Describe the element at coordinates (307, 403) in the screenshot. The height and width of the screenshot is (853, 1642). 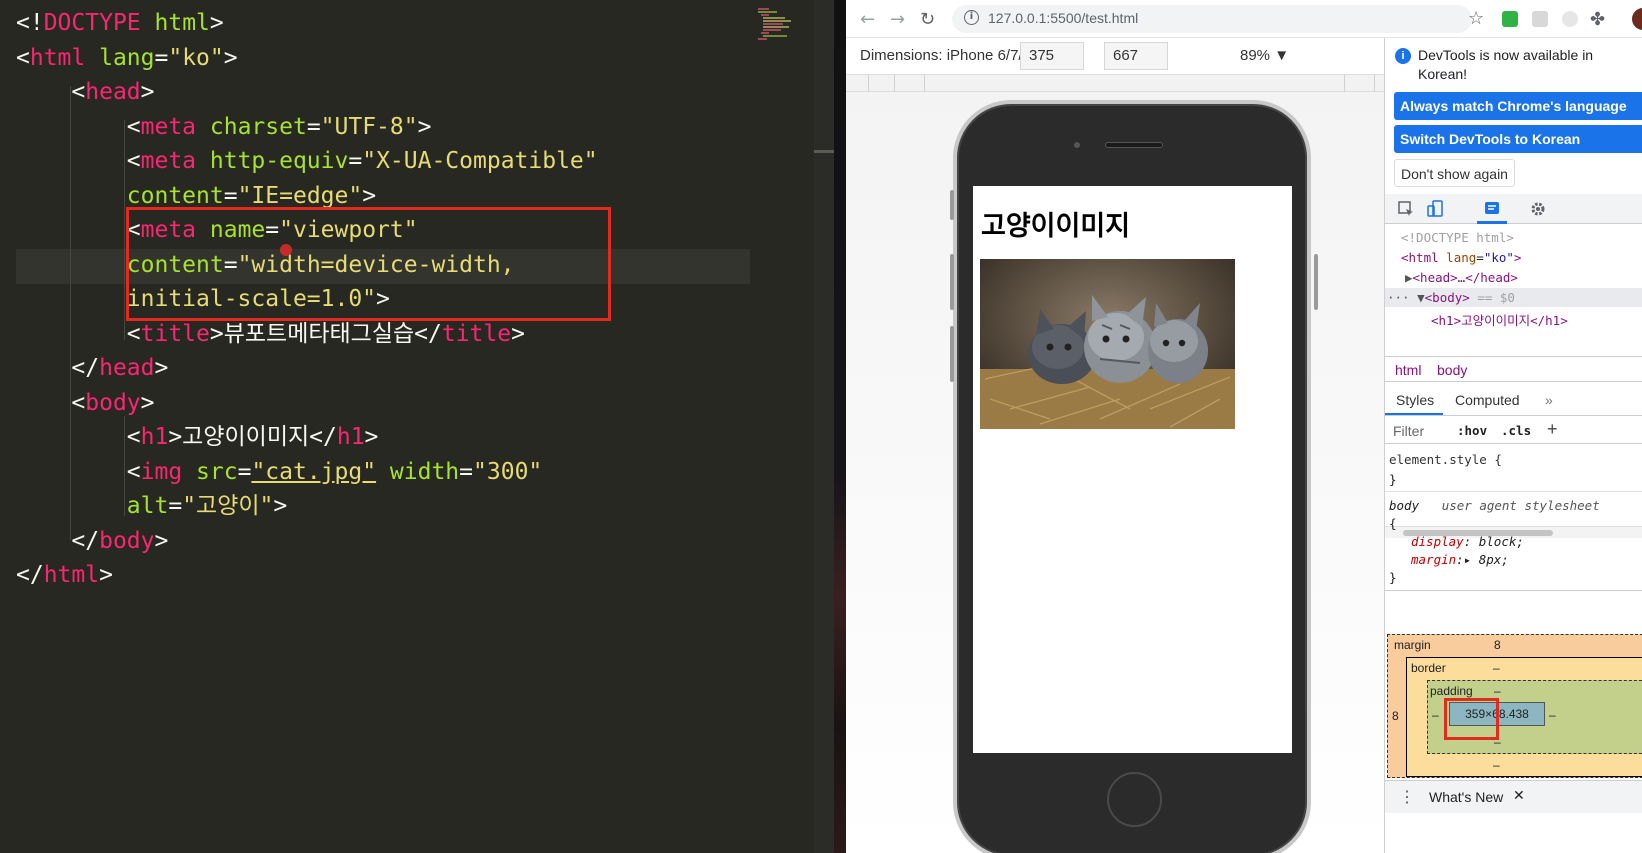
I see `code-line: <body>` at that location.